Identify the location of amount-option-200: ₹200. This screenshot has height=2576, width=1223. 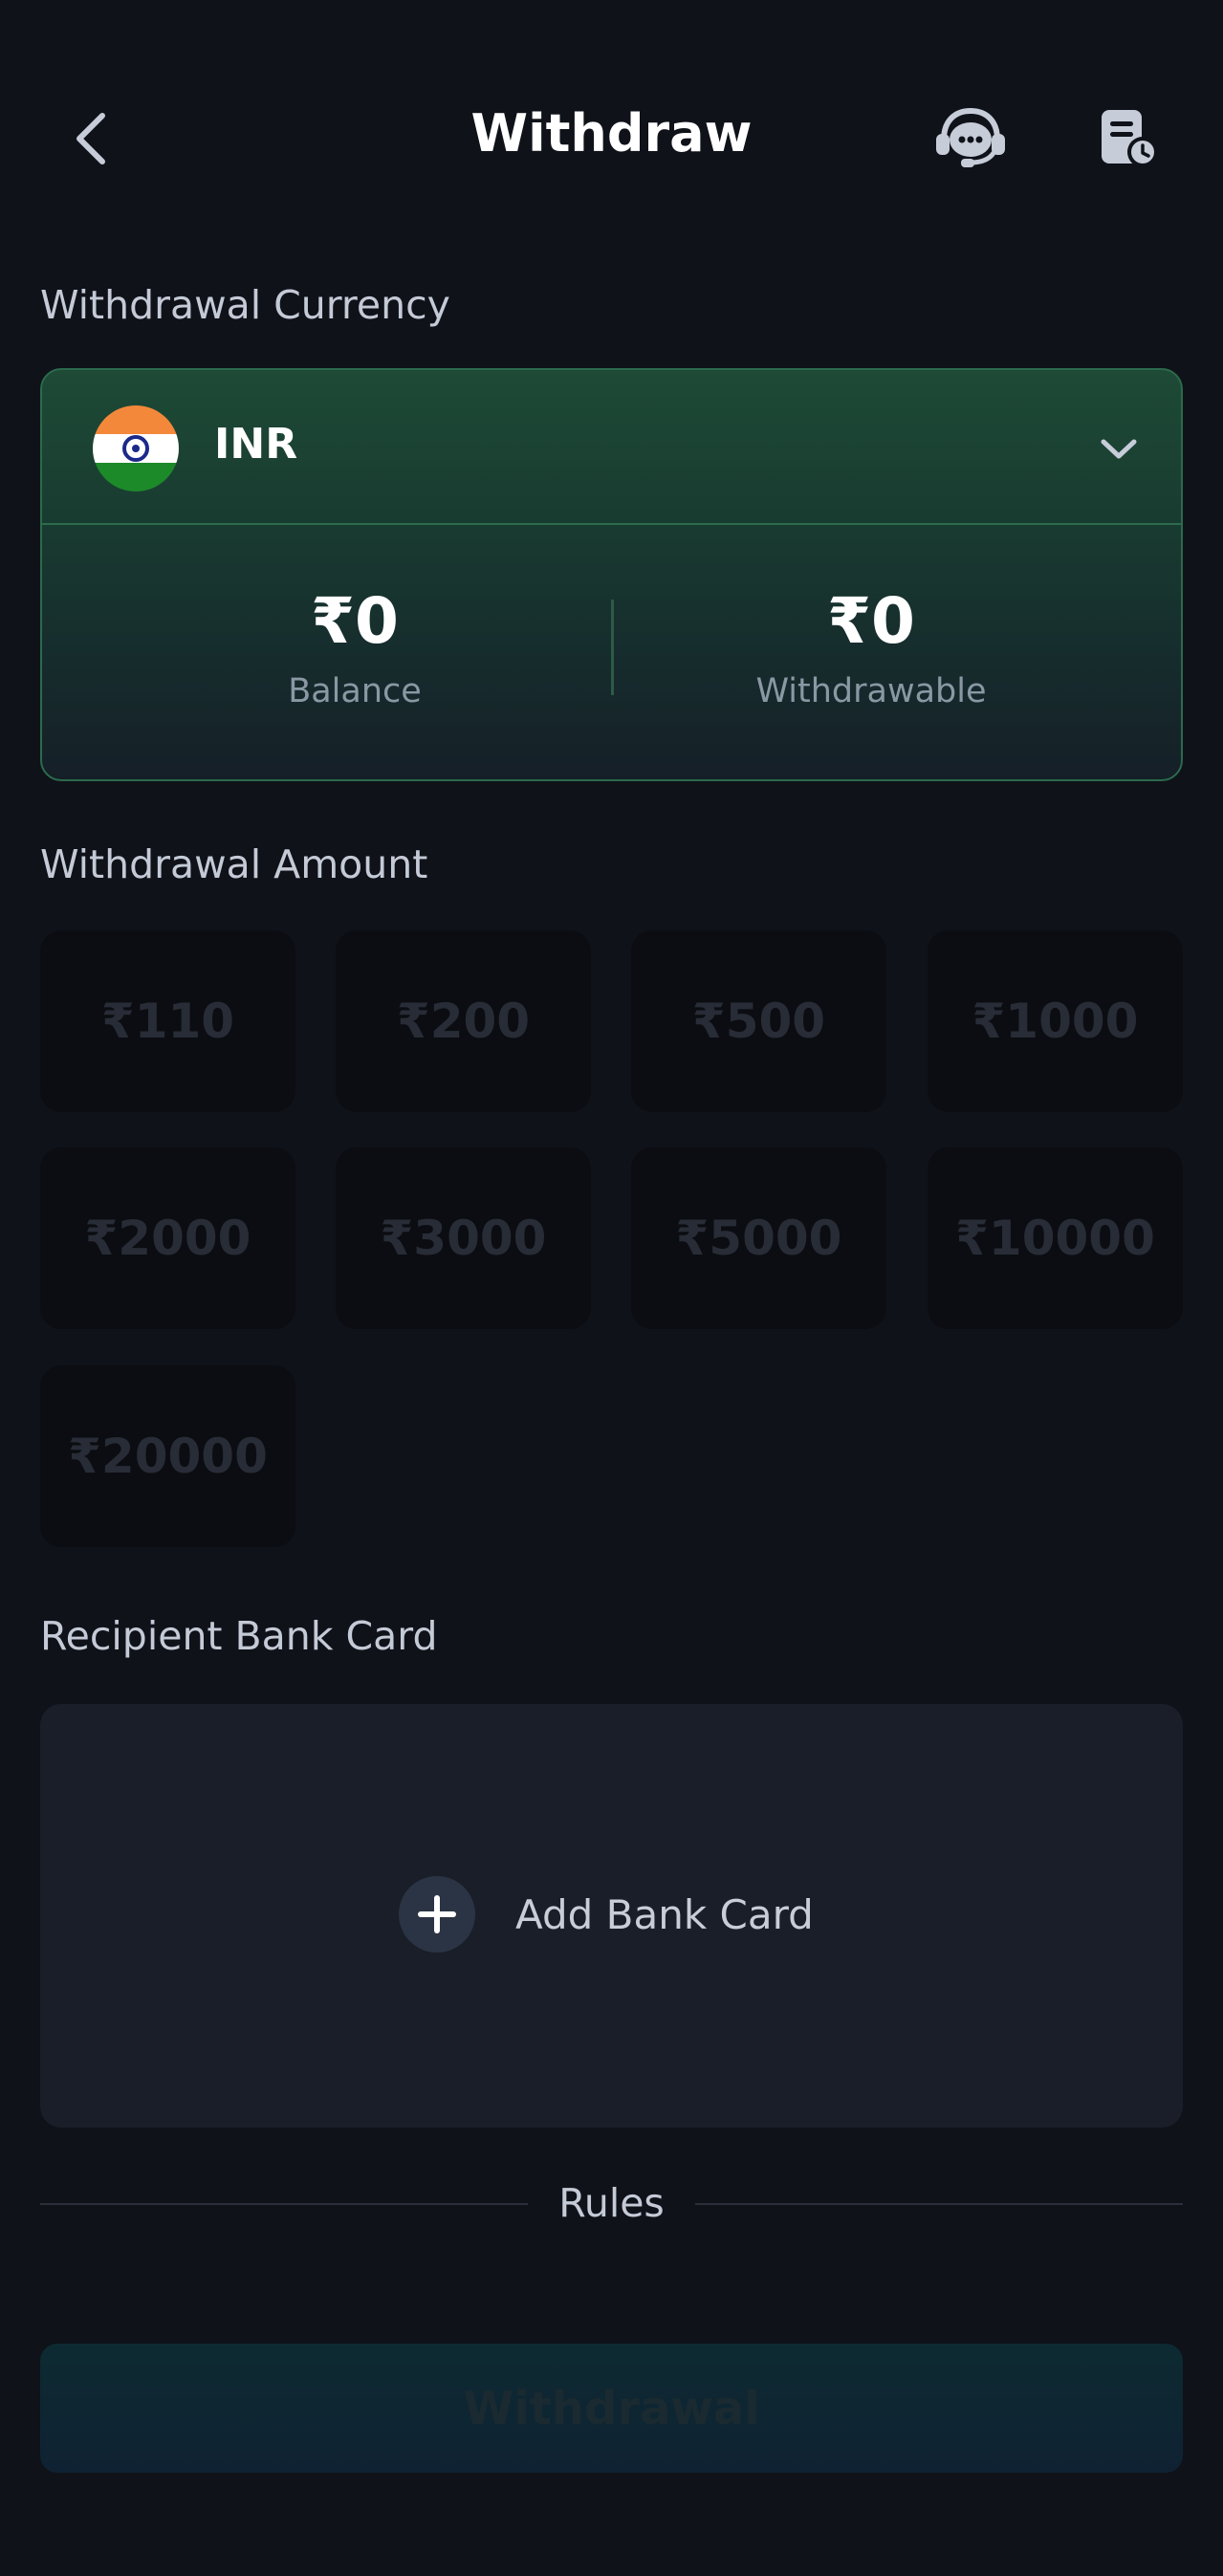
(463, 1021).